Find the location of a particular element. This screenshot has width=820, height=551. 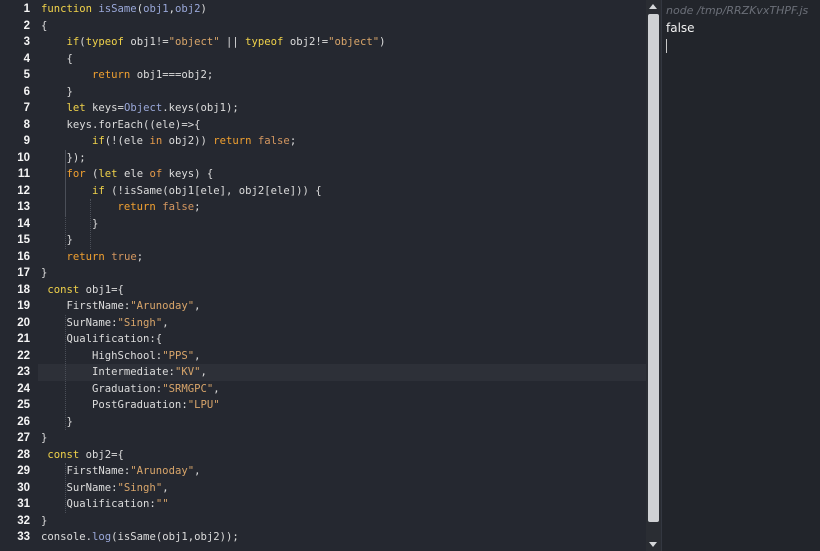

code-token: "object" is located at coordinates (194, 42).